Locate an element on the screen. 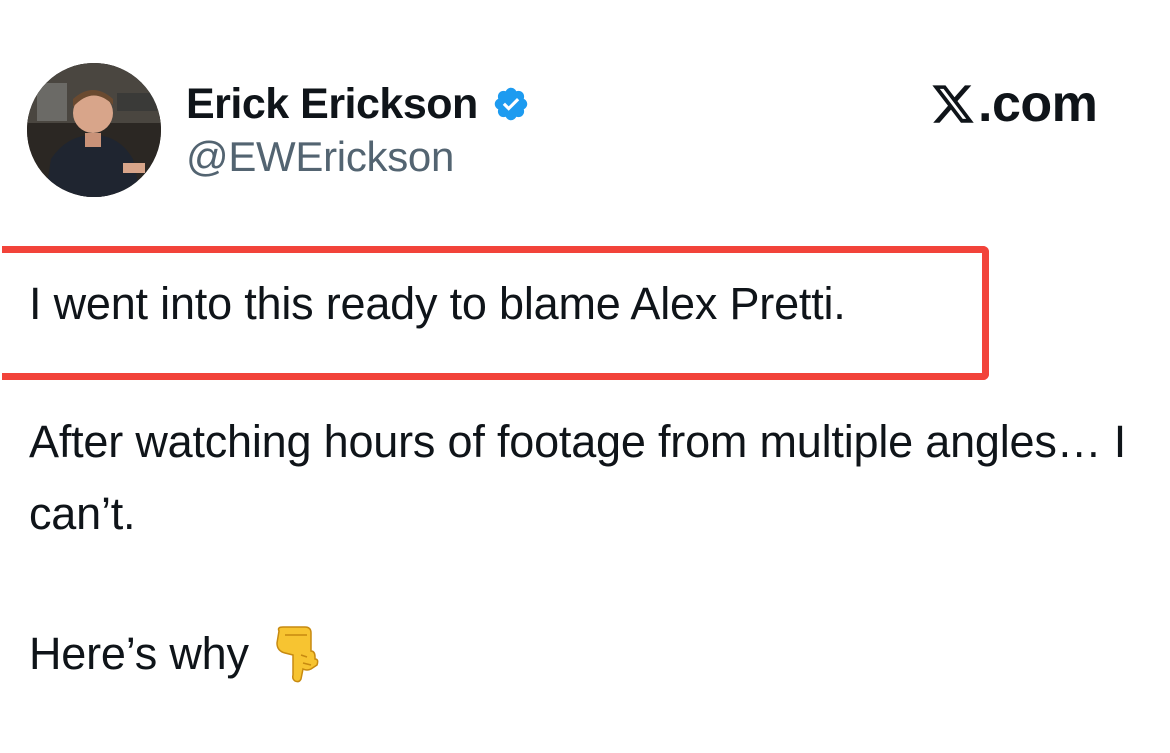 This screenshot has height=753, width=1170. domain-suffix: .com is located at coordinates (1038, 104).